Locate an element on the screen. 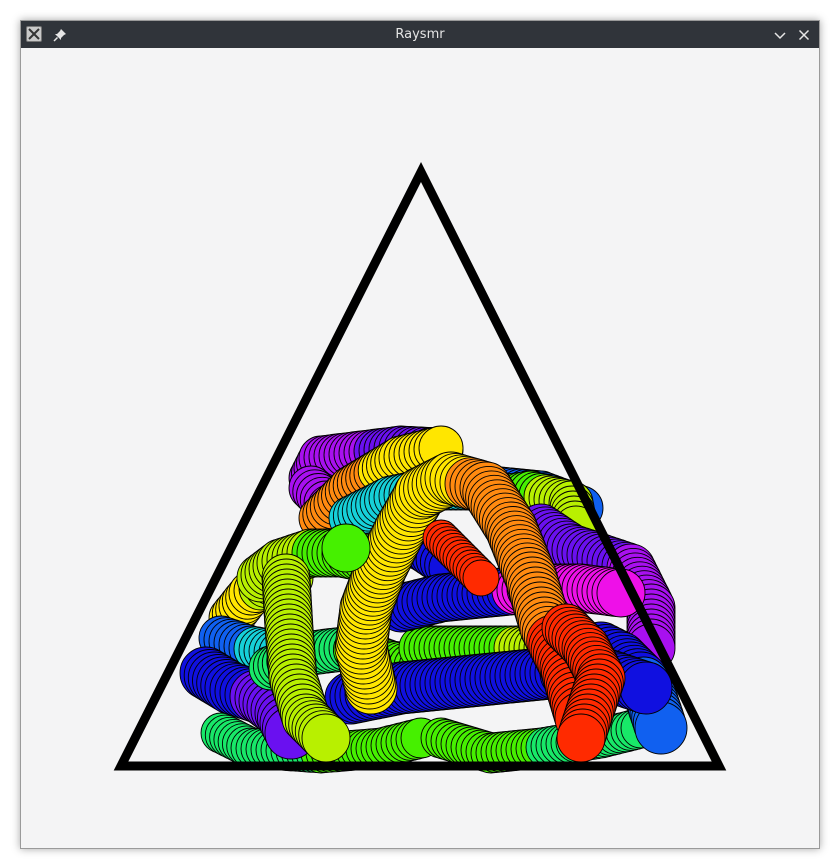 This screenshot has height=868, width=840. window-title: Raysmr is located at coordinates (420, 34).